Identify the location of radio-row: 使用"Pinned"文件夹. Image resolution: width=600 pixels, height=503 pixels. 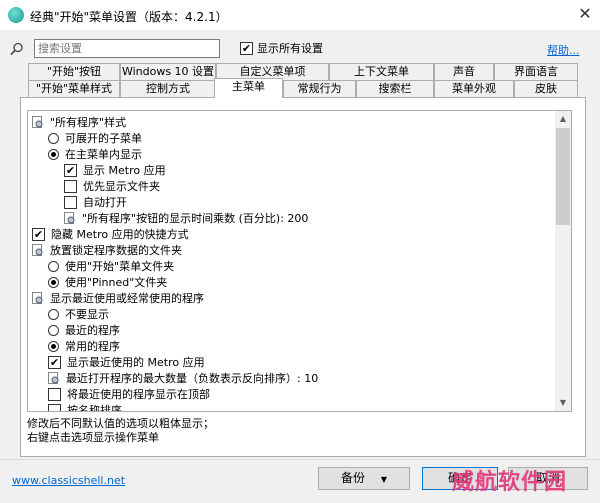
(107, 282).